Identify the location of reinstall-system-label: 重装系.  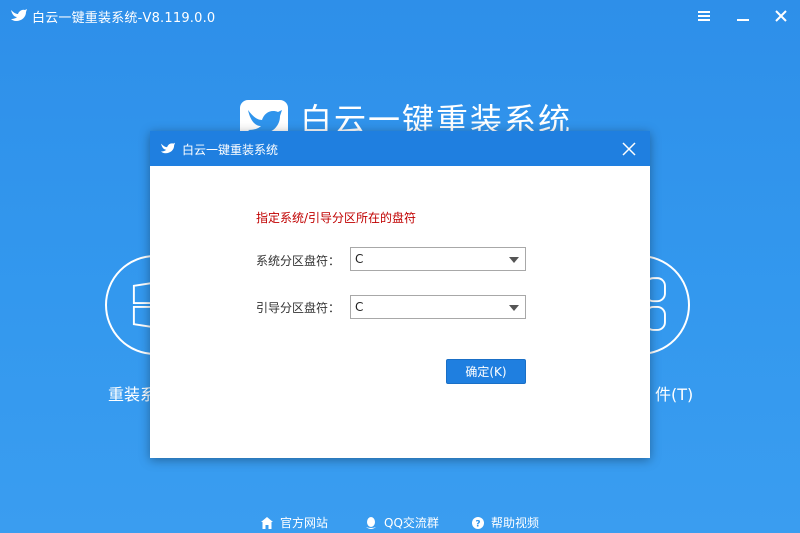
(132, 393).